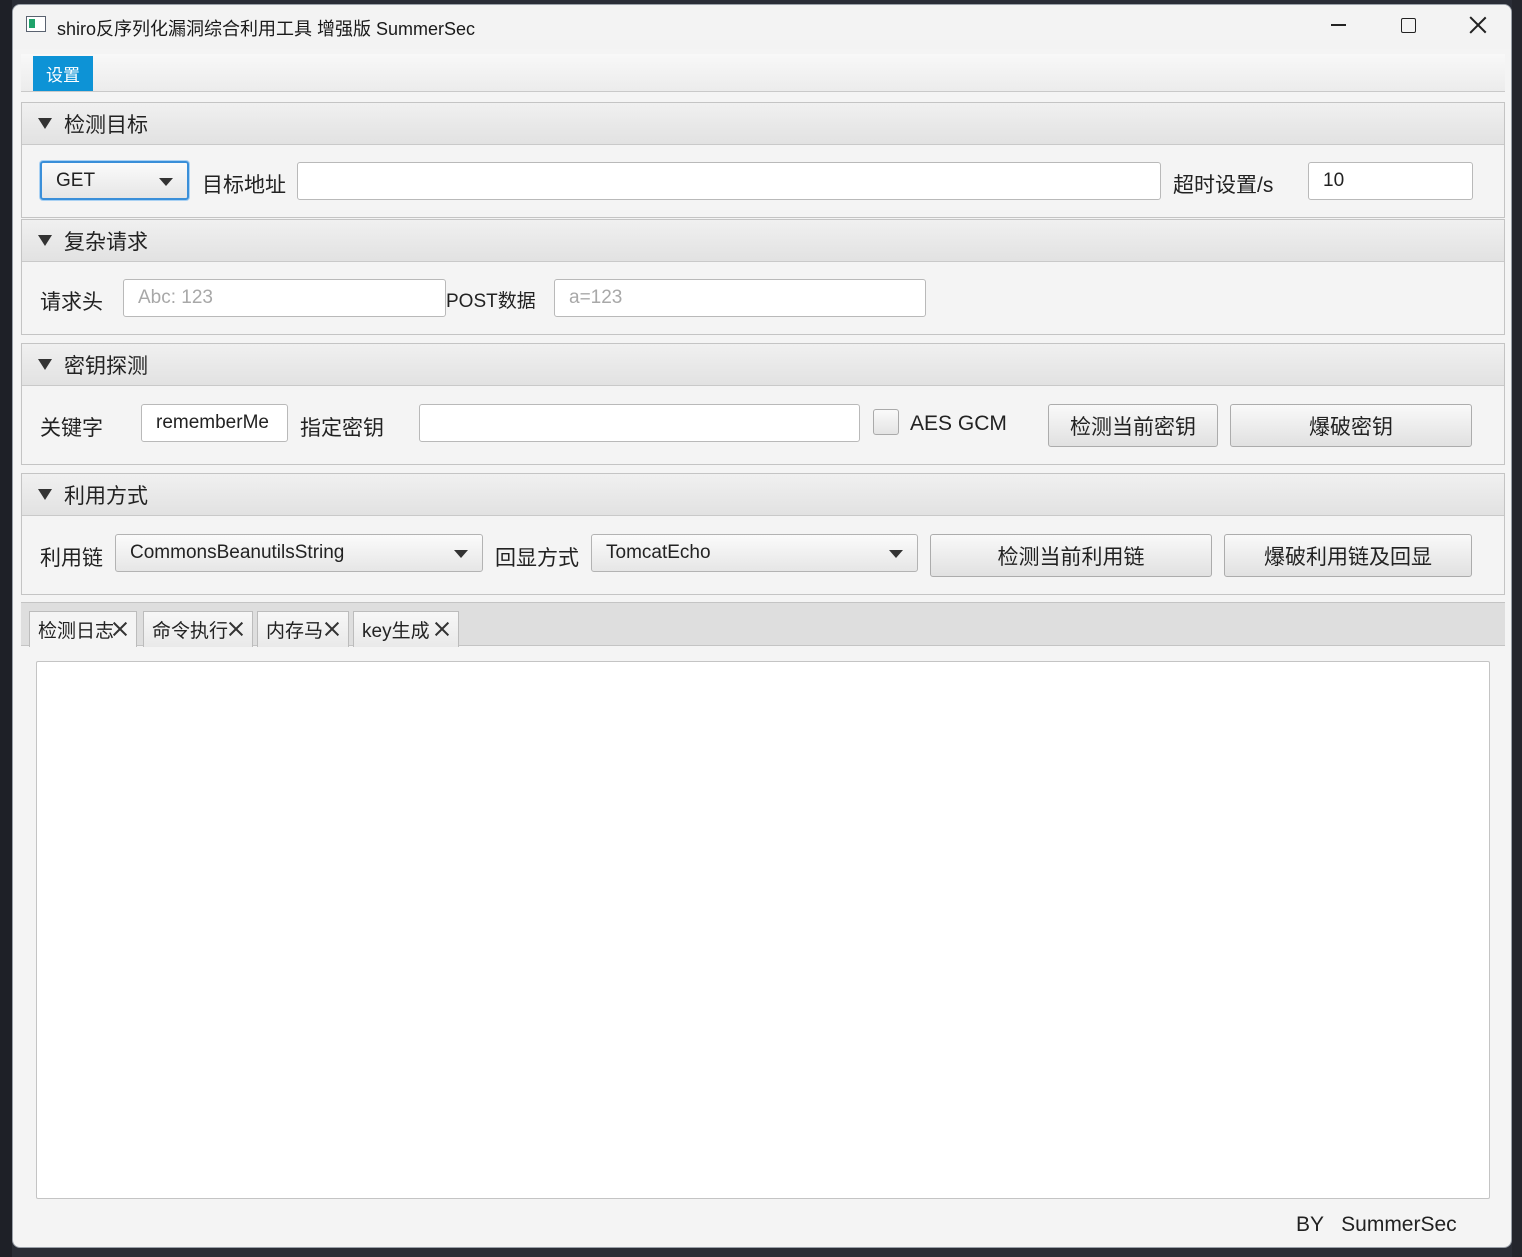 The image size is (1522, 1257). What do you see at coordinates (284, 298) in the screenshot?
I see `header-input` at bounding box center [284, 298].